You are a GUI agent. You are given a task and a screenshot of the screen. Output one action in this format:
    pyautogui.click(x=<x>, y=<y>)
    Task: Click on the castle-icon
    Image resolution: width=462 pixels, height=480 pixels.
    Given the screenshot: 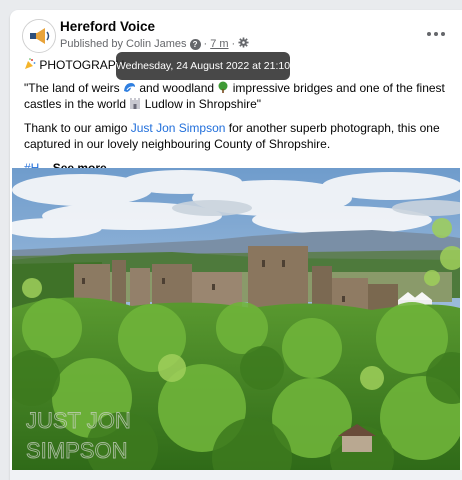 What is the action you would take?
    pyautogui.click(x=135, y=104)
    